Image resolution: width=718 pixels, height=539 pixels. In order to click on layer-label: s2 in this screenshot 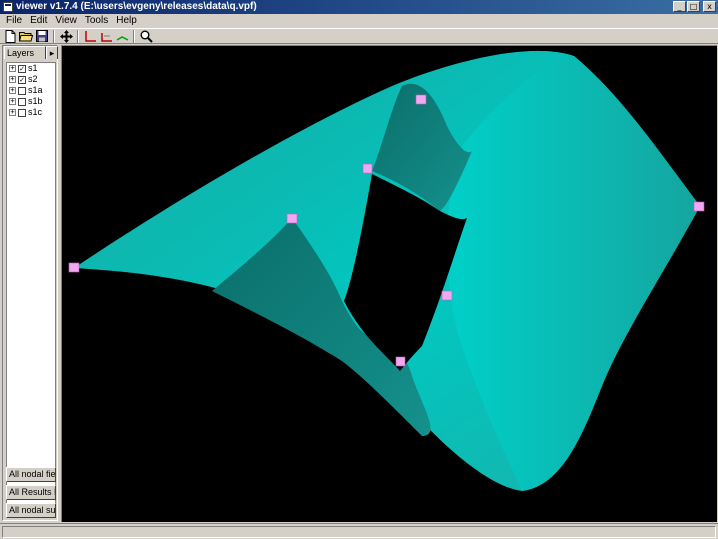, I will do `click(33, 79)`.